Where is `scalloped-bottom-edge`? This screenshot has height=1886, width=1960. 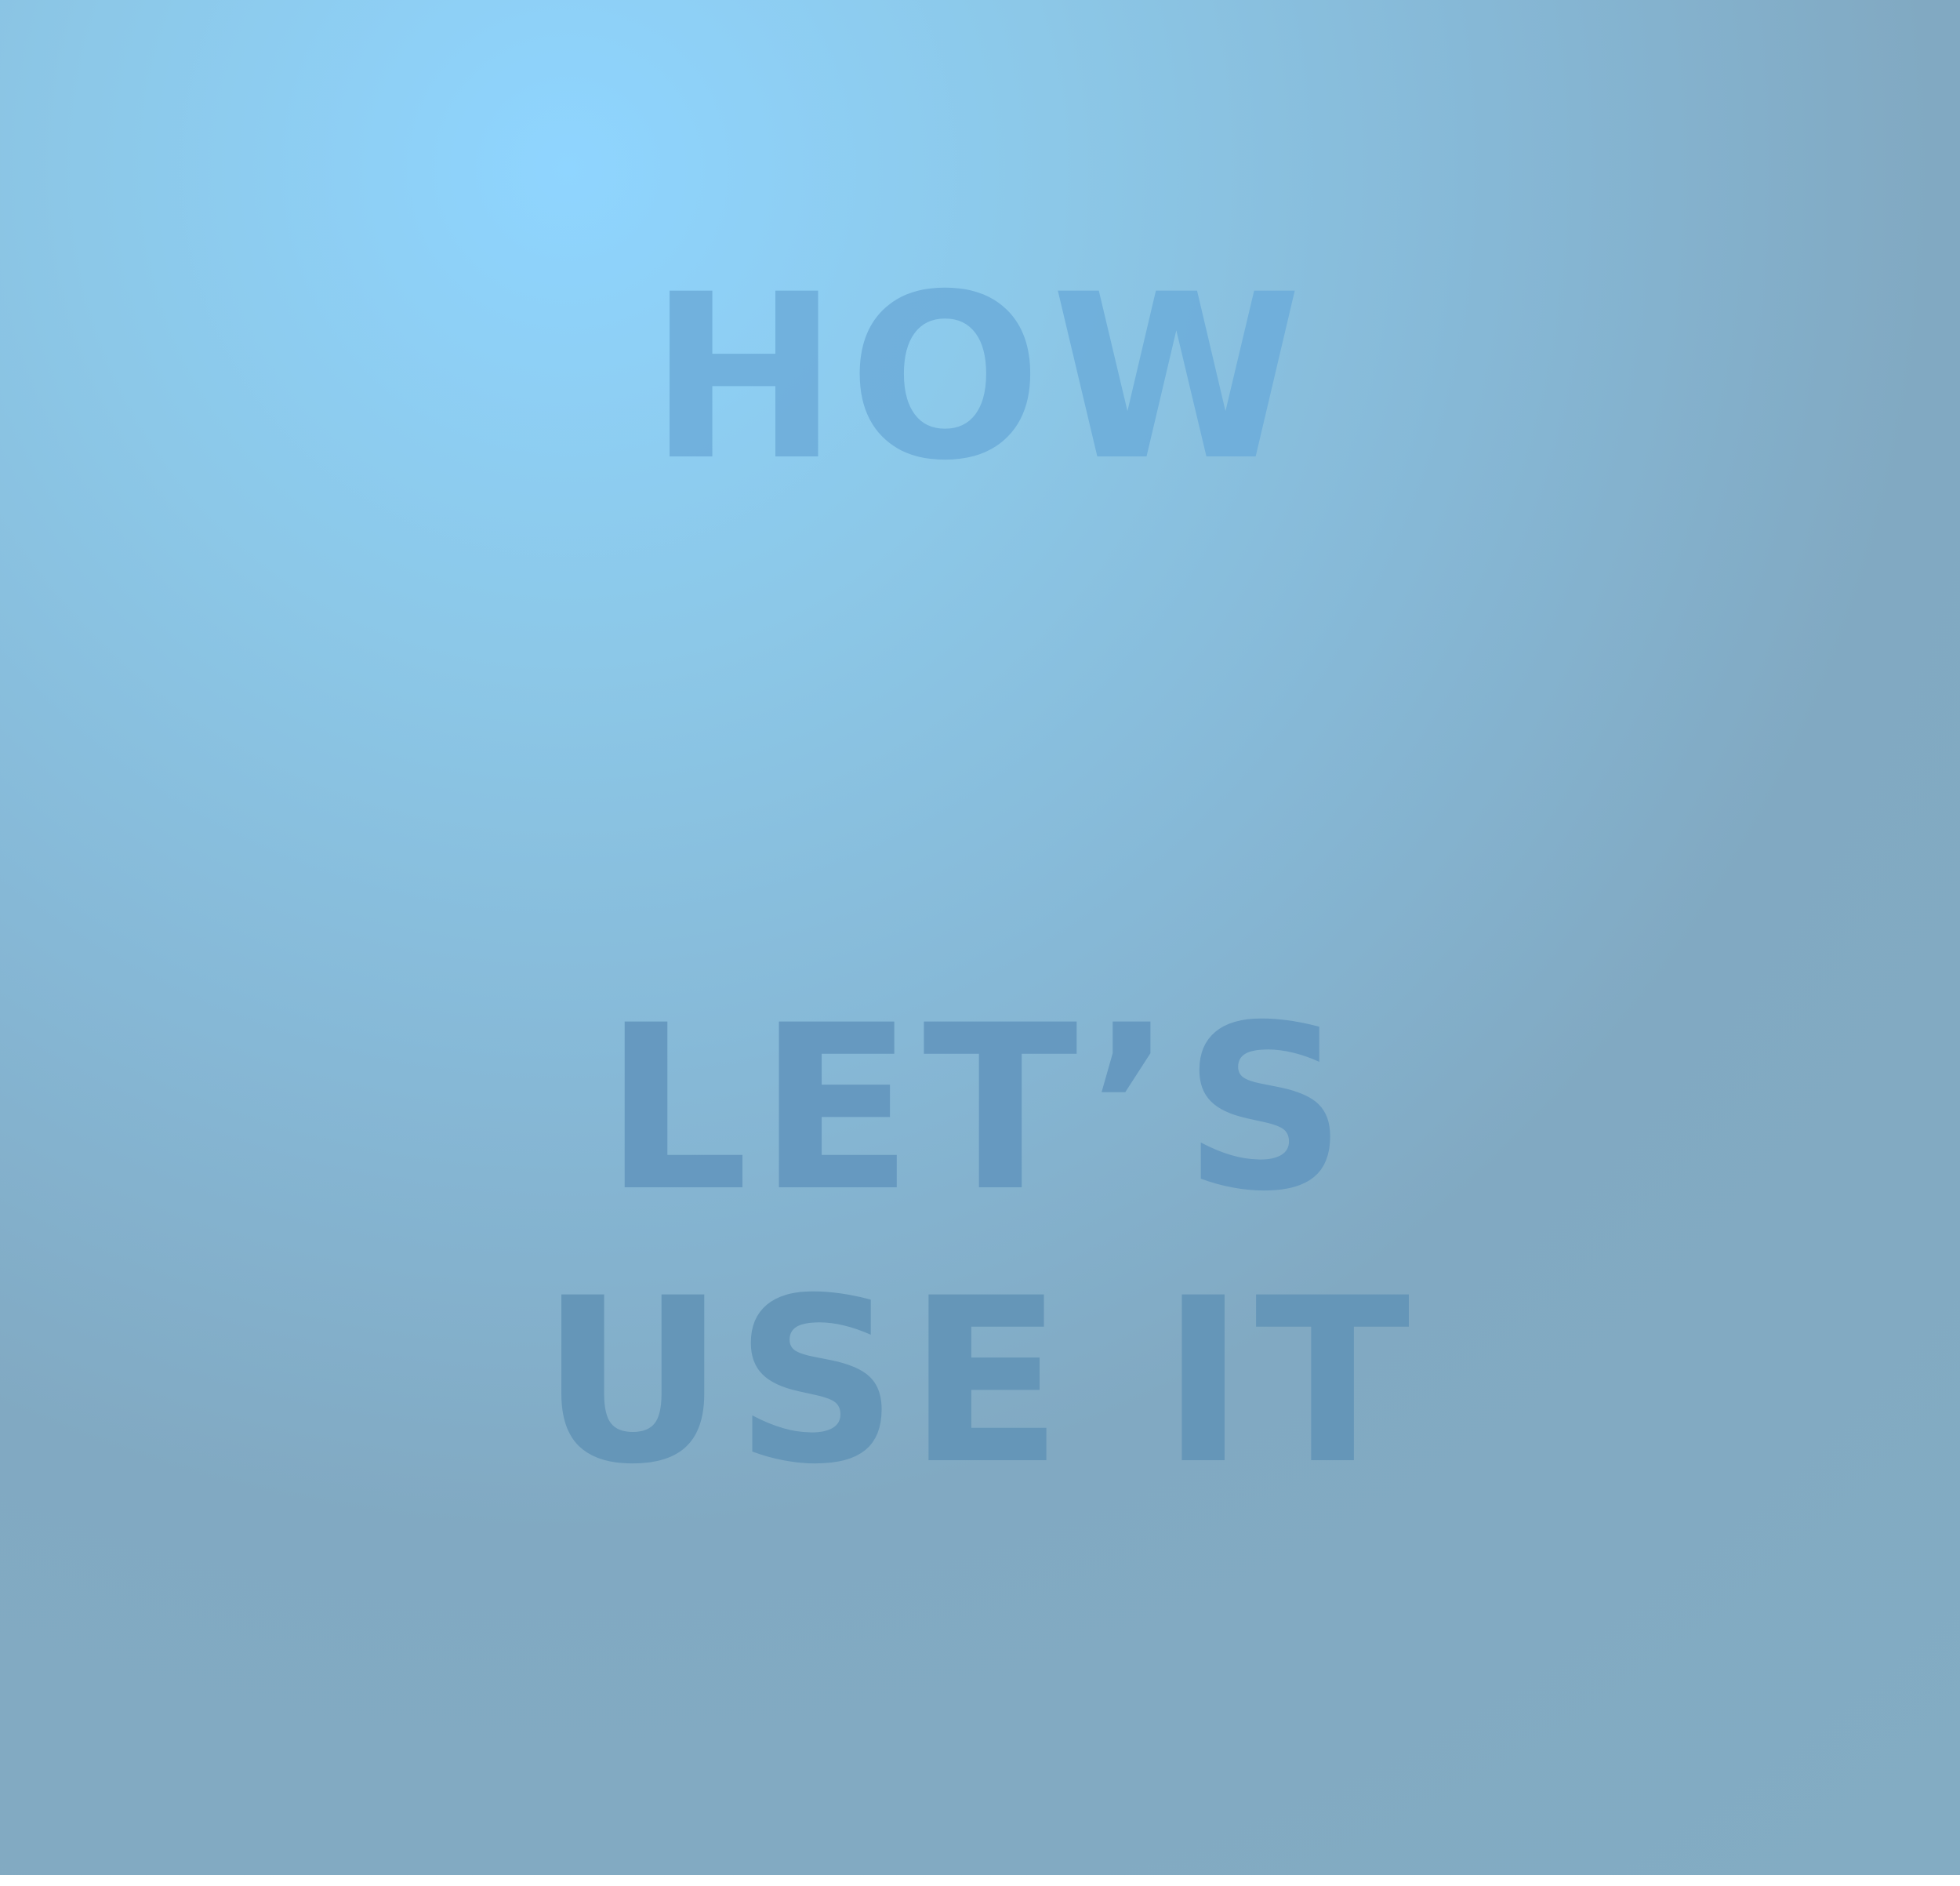 scalloped-bottom-edge is located at coordinates (980, 1881).